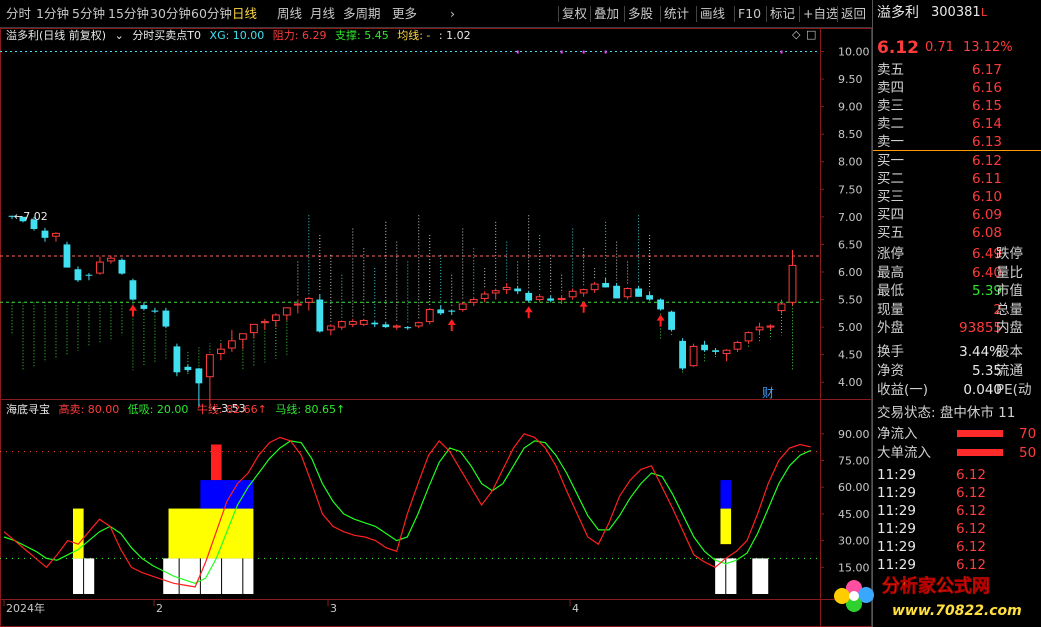 This screenshot has width=1041, height=627. What do you see at coordinates (904, 453) in the screenshot?
I see `big-inflow-label: 大单流入` at bounding box center [904, 453].